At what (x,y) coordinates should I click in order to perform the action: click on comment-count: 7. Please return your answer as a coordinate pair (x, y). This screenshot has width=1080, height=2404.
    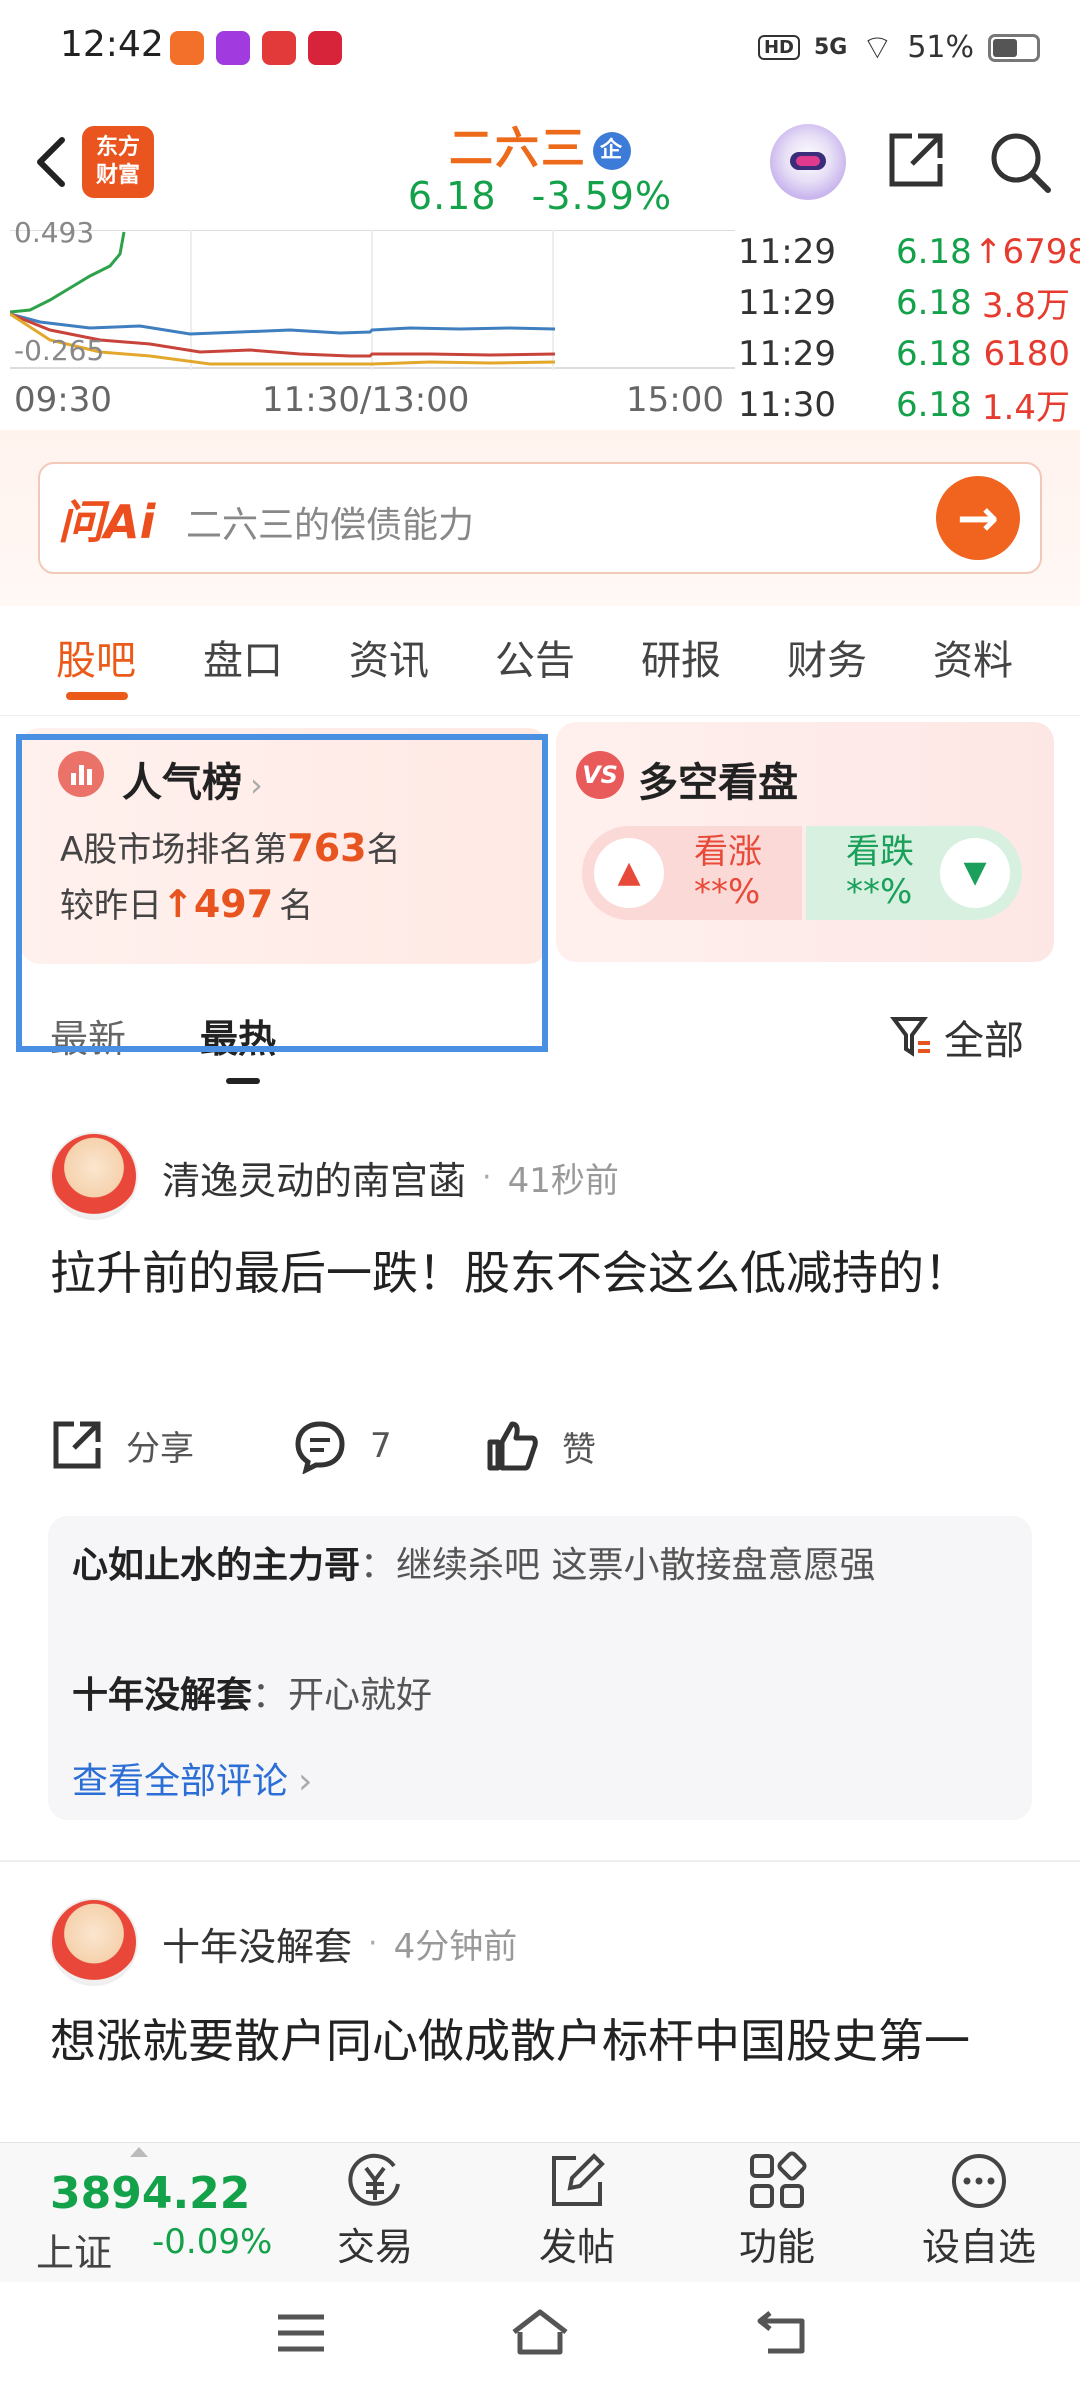
    Looking at the image, I should click on (381, 1446).